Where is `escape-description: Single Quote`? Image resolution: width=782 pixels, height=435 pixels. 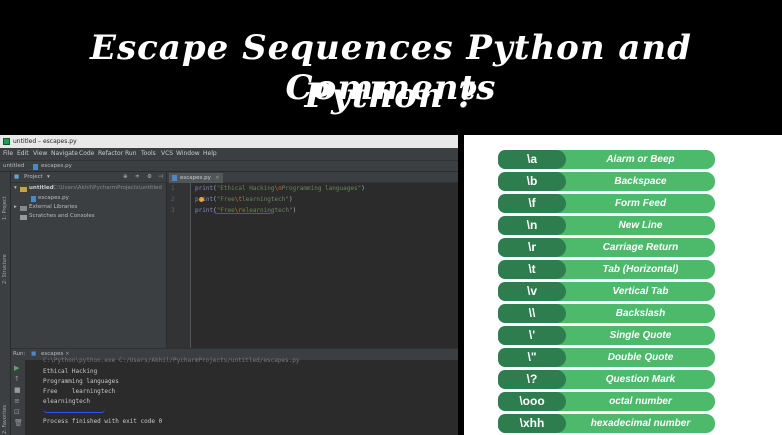 escape-description: Single Quote is located at coordinates (640, 335).